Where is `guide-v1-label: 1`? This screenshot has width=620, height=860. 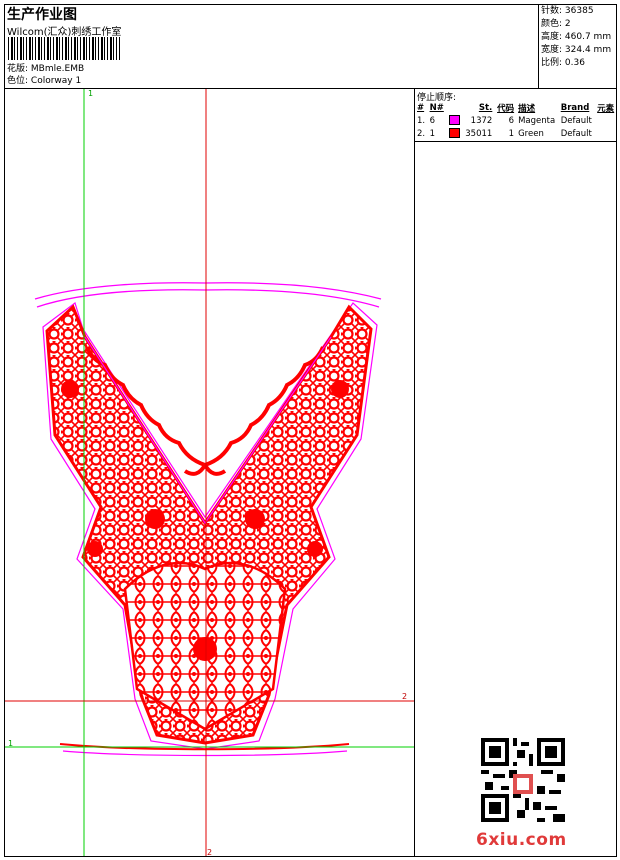
guide-v1-label: 1 is located at coordinates (91, 93).